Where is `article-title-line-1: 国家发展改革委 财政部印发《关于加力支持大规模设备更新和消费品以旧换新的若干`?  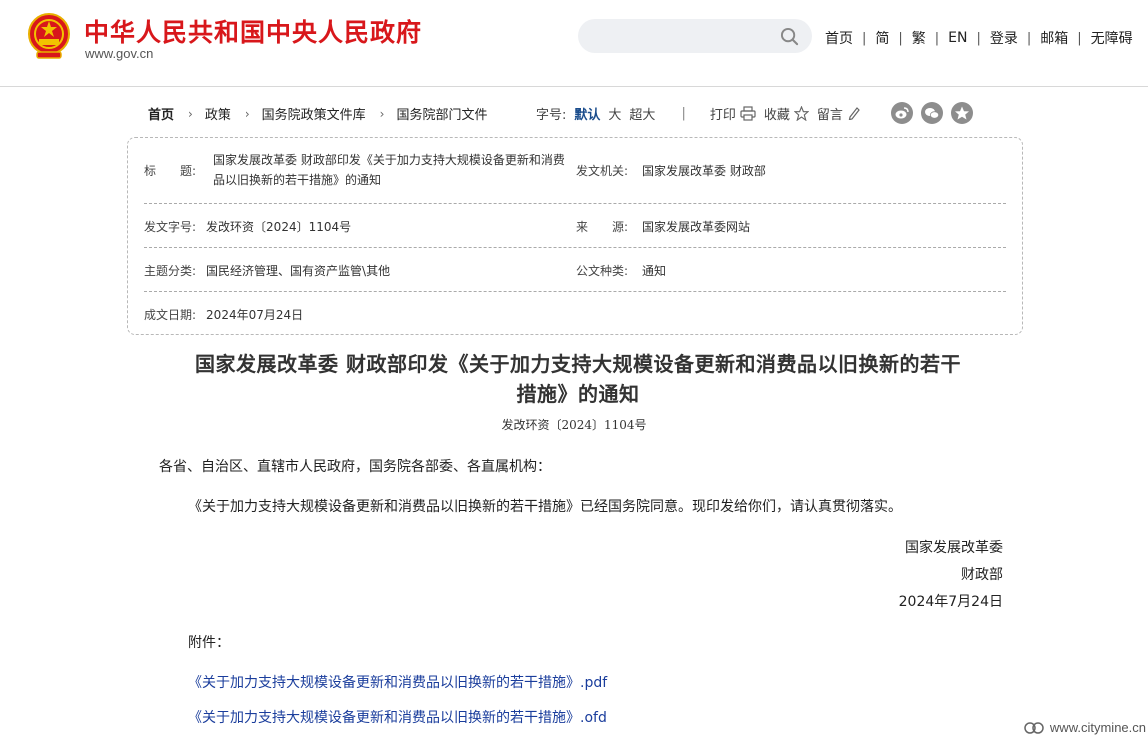 article-title-line-1: 国家发展改革委 财政部印发《关于加力支持大规模设备更新和消费品以旧换新的若干 is located at coordinates (578, 364).